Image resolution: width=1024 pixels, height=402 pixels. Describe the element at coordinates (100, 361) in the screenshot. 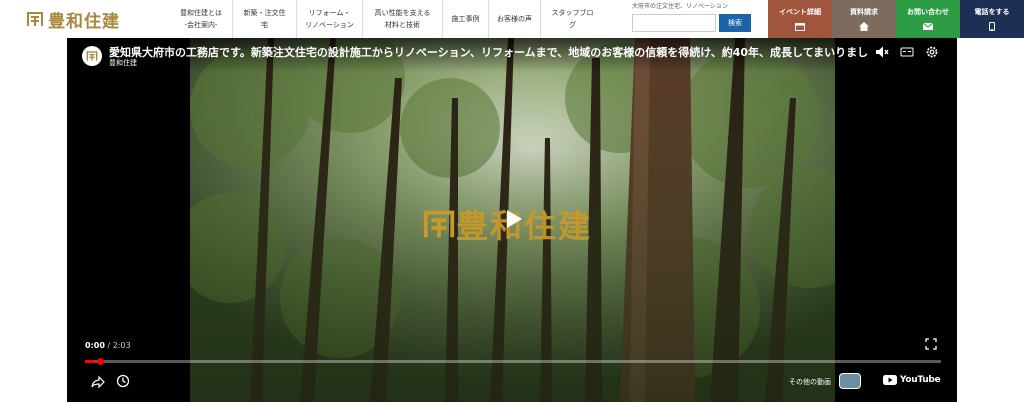

I see `progress-scrubber` at that location.